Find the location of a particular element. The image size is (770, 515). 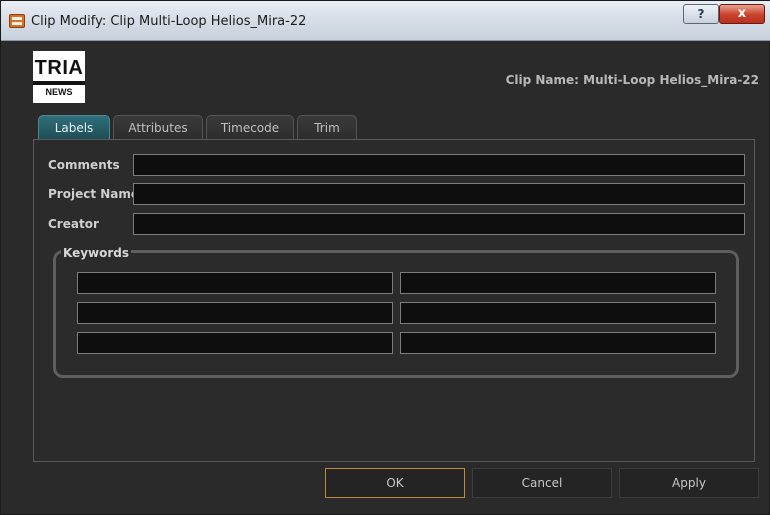

logo-subtext: NEWS is located at coordinates (59, 92).